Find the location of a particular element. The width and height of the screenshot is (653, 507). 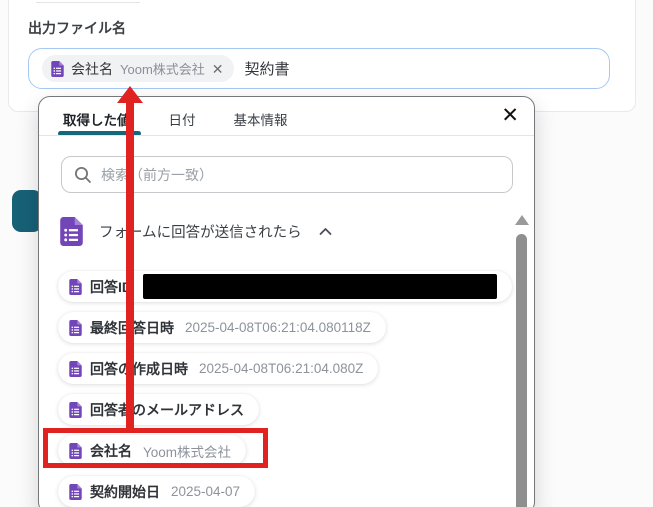

redacted-value is located at coordinates (320, 286).